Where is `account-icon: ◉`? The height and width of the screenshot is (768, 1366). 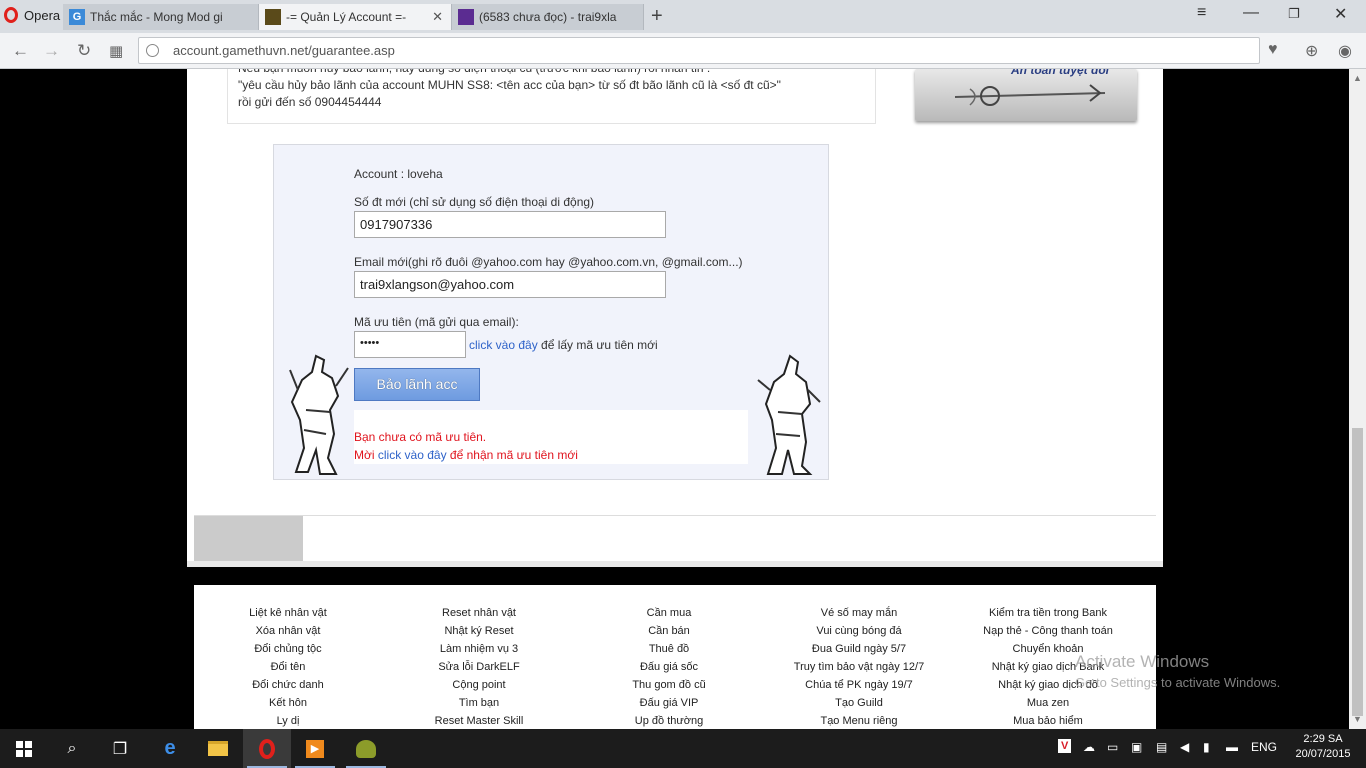 account-icon: ◉ is located at coordinates (1345, 51).